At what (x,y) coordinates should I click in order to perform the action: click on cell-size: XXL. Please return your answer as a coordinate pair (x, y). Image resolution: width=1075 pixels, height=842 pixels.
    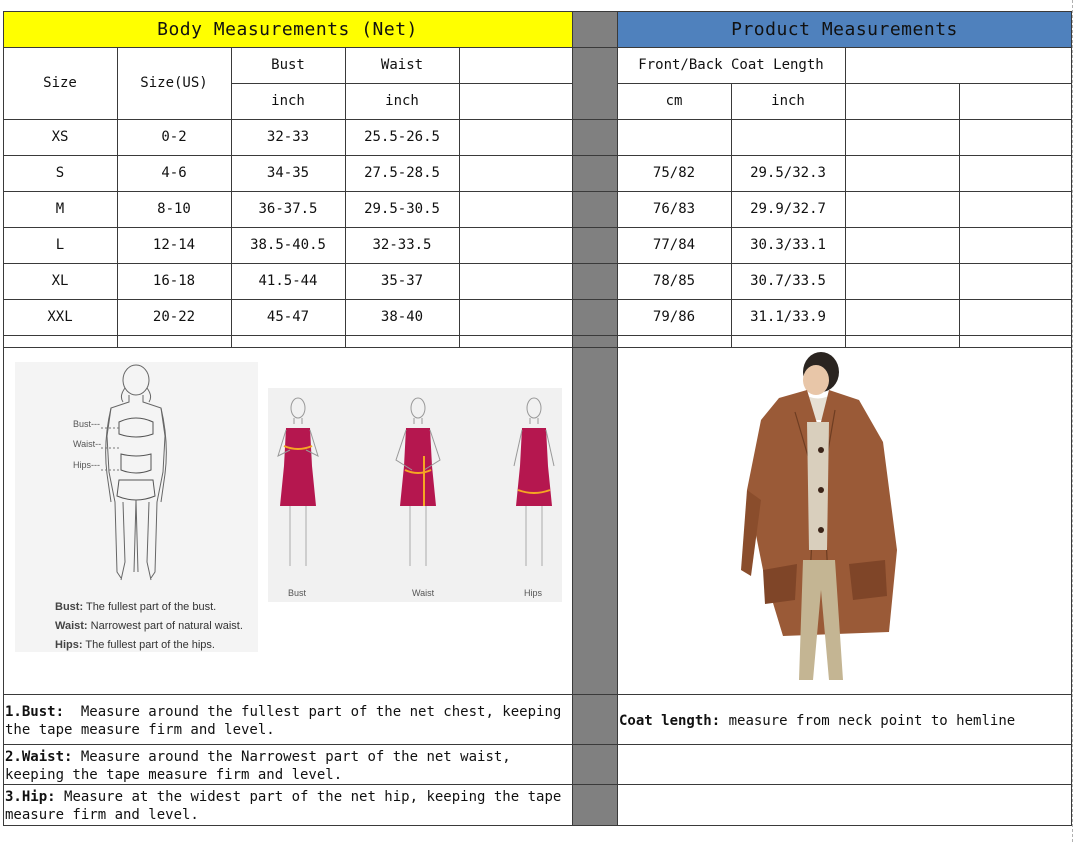
    Looking at the image, I should click on (60, 317).